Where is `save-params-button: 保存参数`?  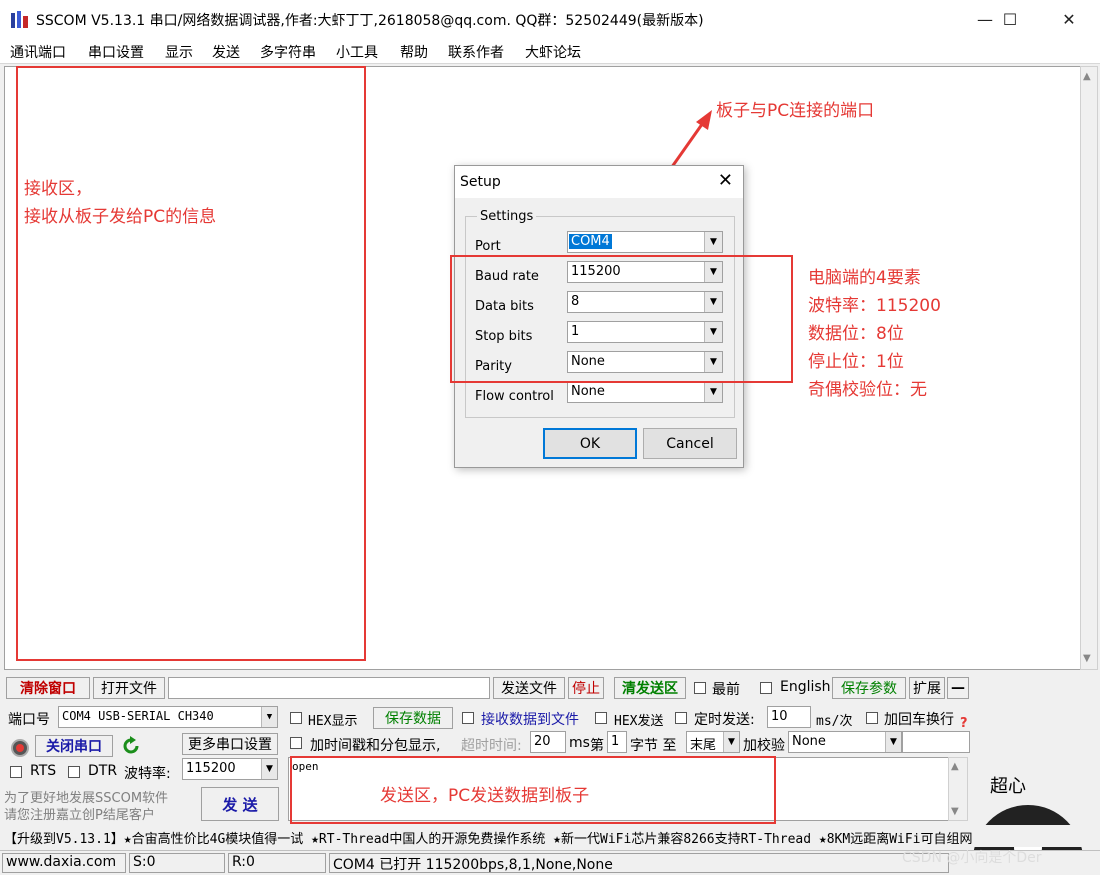
save-params-button: 保存参数 is located at coordinates (869, 688).